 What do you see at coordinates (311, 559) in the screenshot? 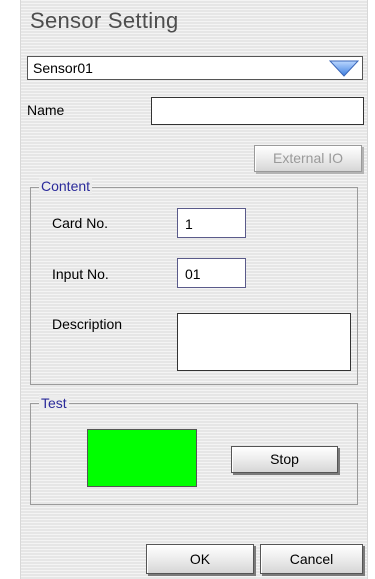
I see `cancel-button: Cancel` at bounding box center [311, 559].